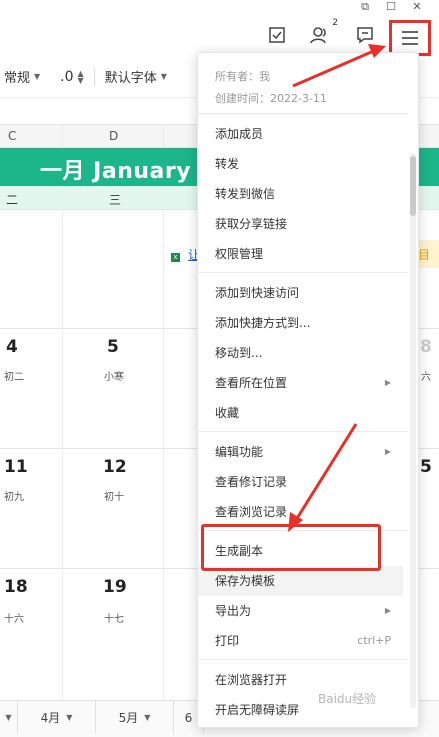 Image resolution: width=439 pixels, height=737 pixels. Describe the element at coordinates (347, 699) in the screenshot. I see `watermark: Baidu经验` at that location.